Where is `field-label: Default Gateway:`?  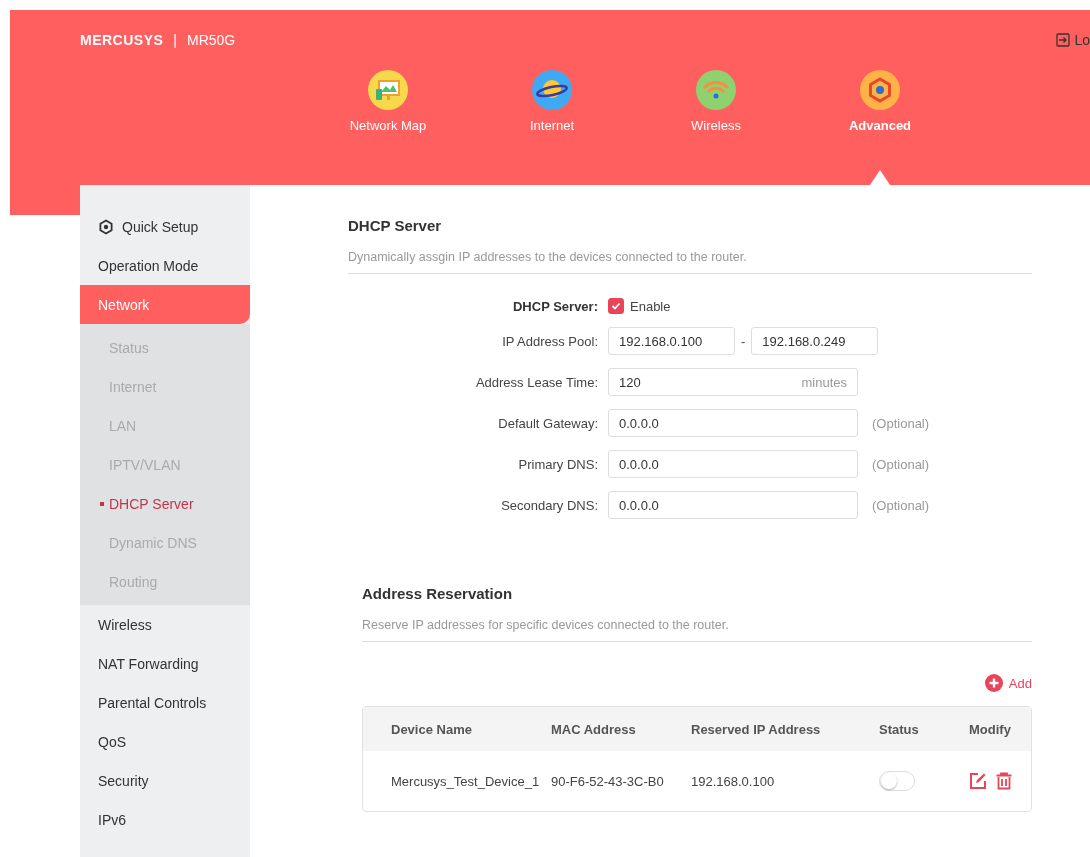
field-label: Default Gateway: is located at coordinates (547, 423).